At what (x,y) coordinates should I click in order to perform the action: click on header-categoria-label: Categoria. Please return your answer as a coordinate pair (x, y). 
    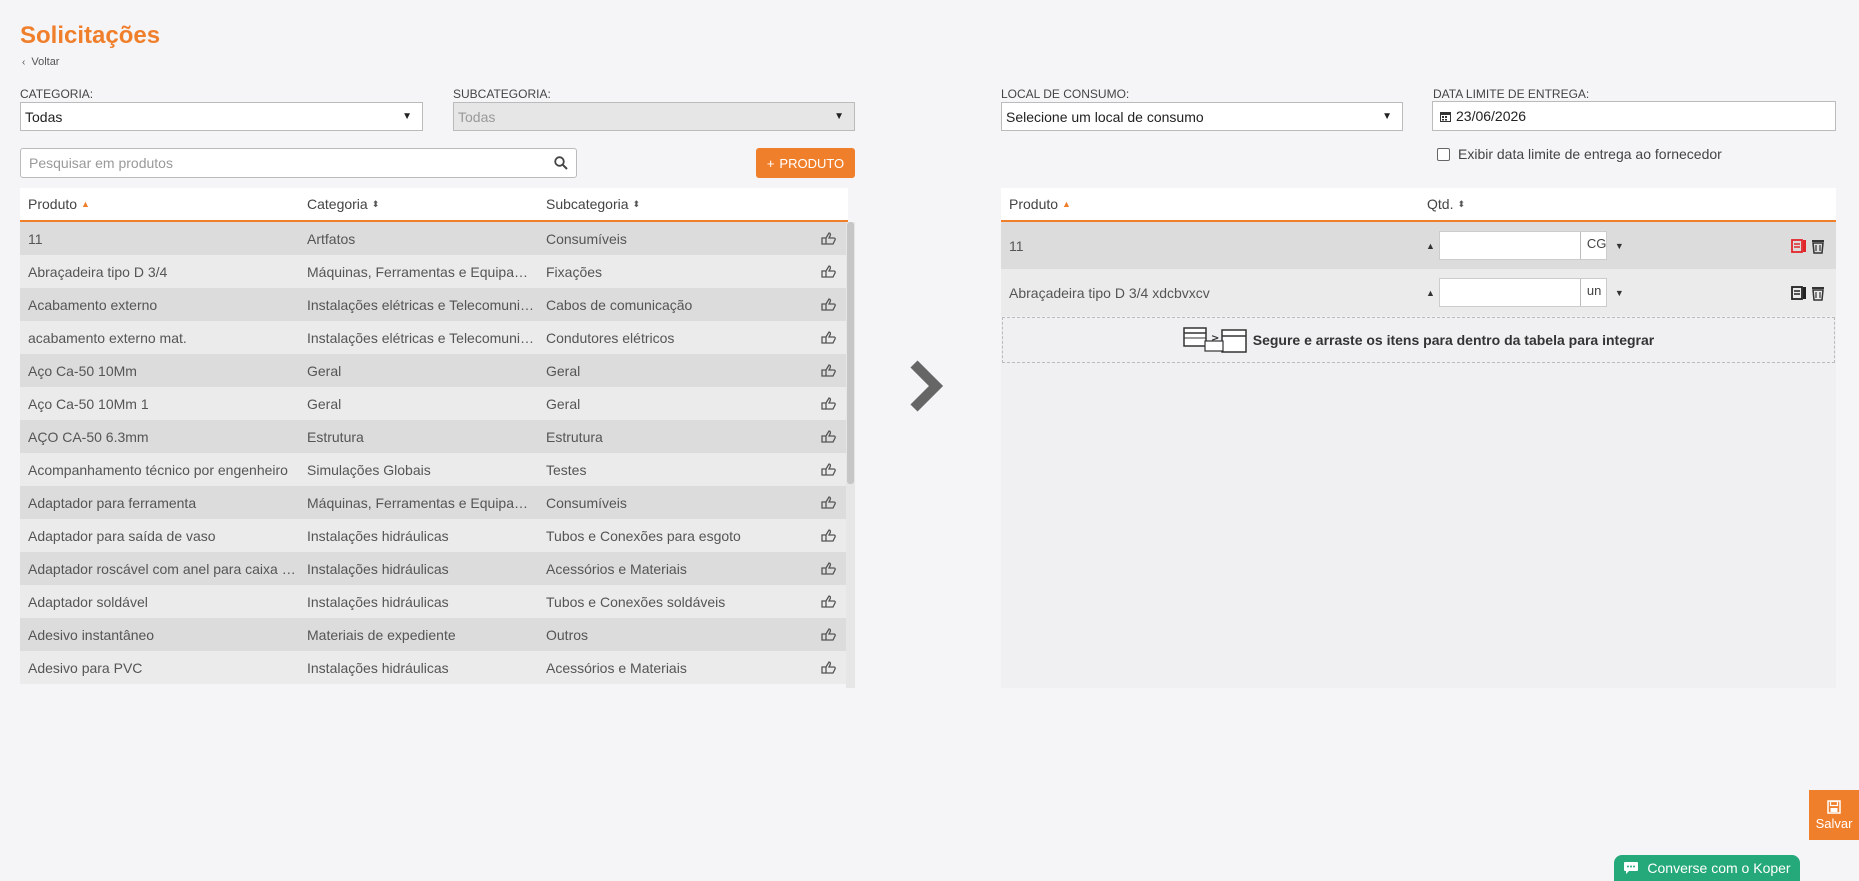
    Looking at the image, I should click on (337, 204).